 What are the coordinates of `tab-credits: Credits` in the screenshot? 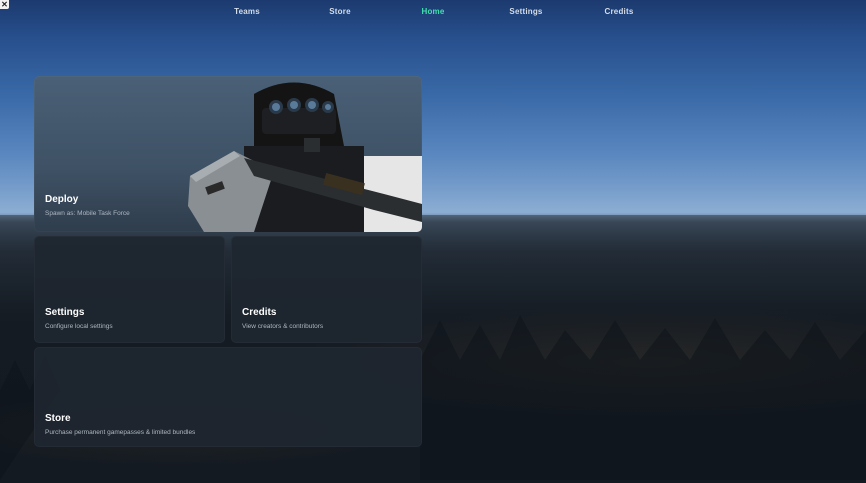 It's located at (619, 11).